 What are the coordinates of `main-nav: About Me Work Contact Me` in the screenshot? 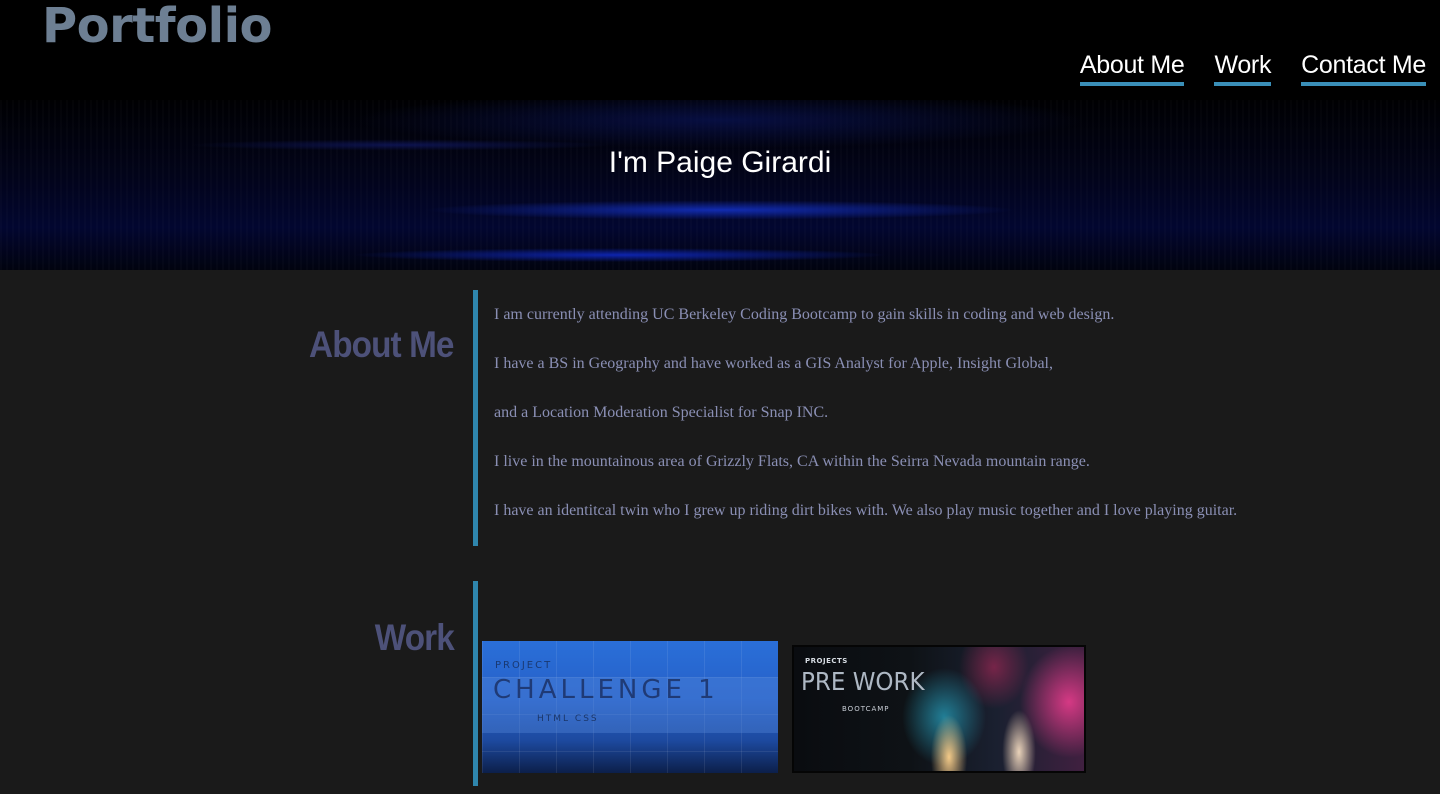 It's located at (1252, 67).